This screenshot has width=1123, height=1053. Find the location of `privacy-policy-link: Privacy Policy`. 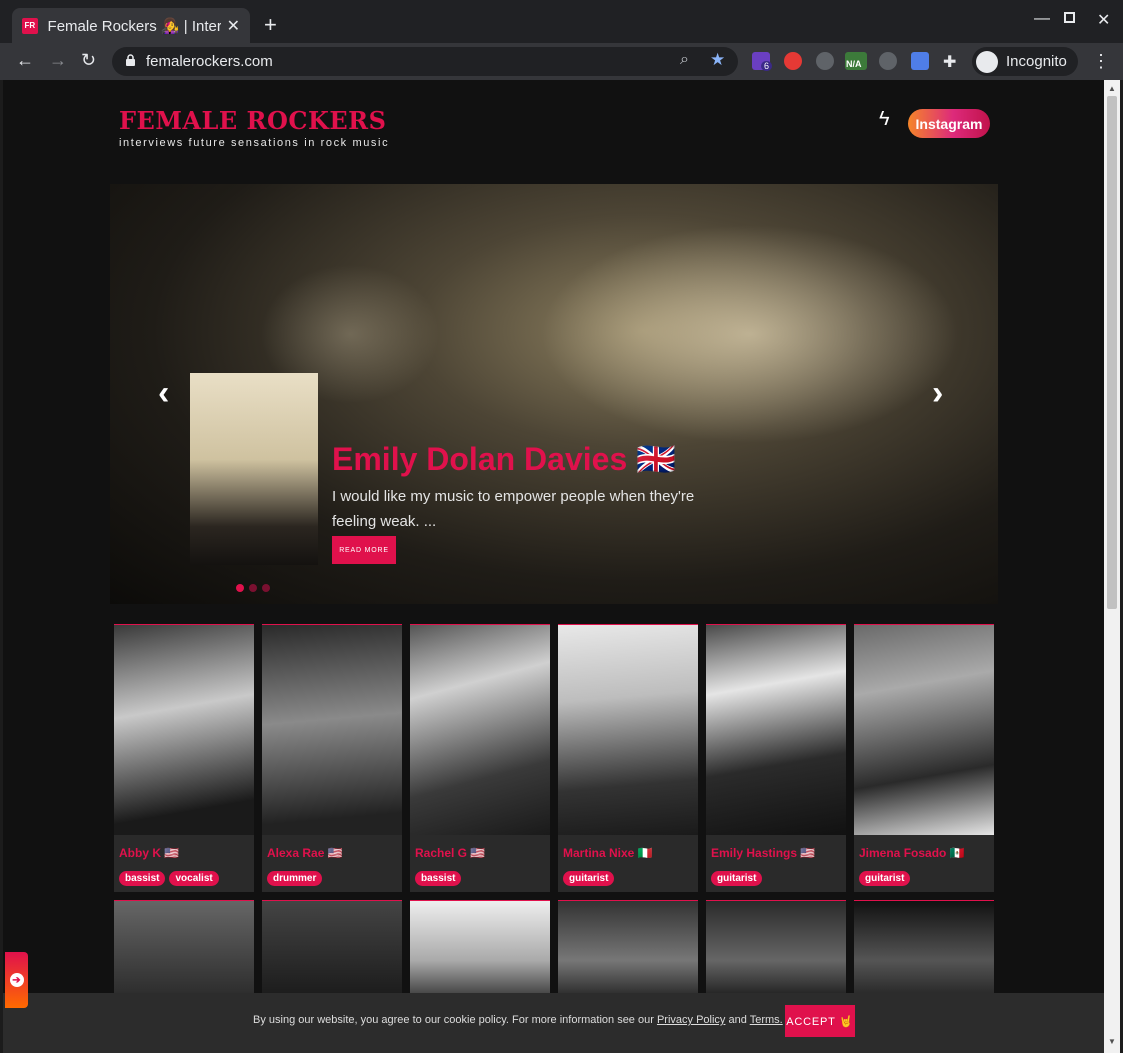

privacy-policy-link: Privacy Policy is located at coordinates (691, 1020).